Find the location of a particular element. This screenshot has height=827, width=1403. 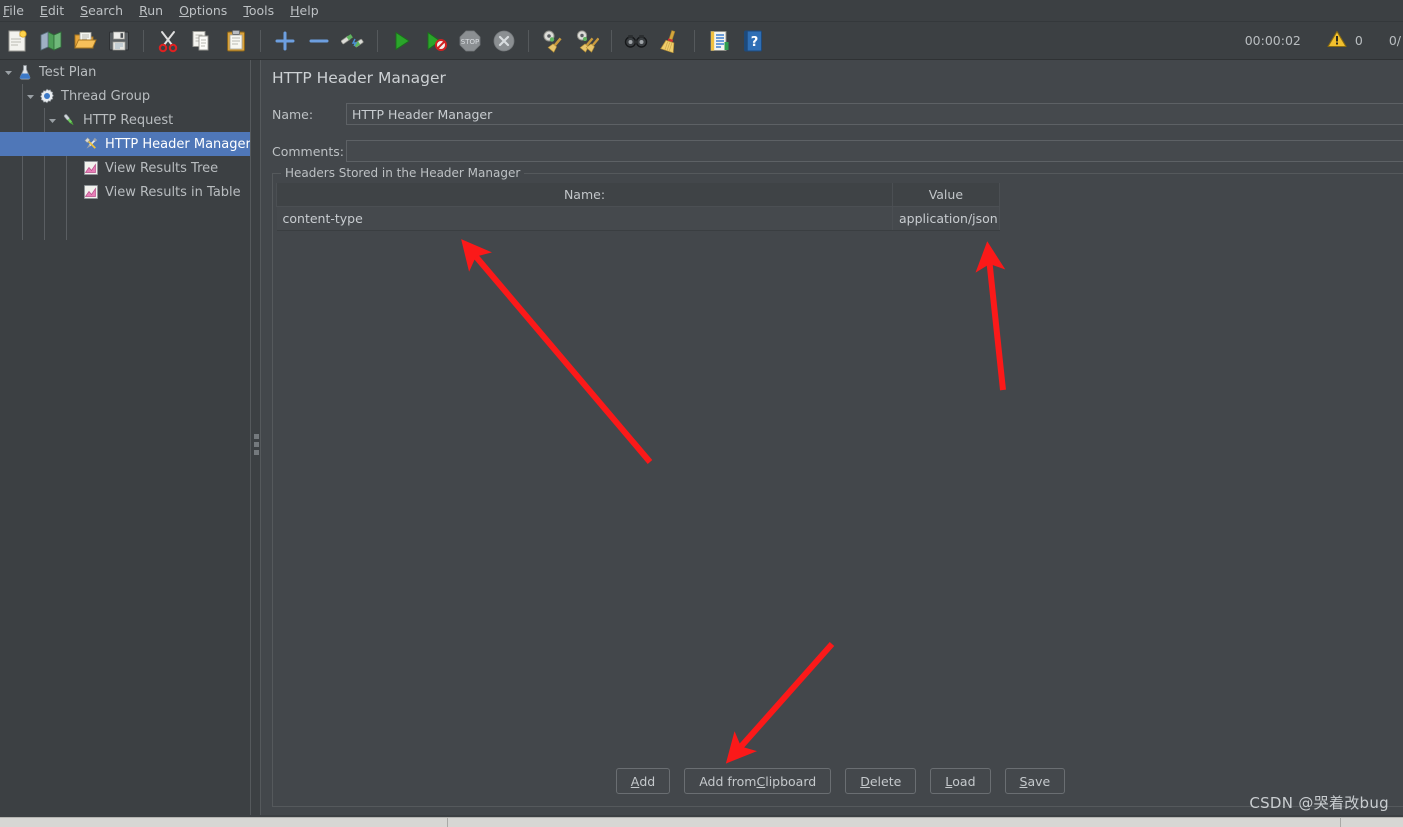

tree-node-http-request: HTTP Request is located at coordinates (125, 120).